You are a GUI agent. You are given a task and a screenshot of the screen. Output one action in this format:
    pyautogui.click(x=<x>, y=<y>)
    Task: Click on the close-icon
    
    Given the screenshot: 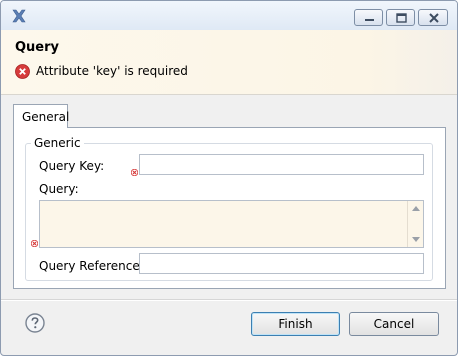 What is the action you would take?
    pyautogui.click(x=434, y=18)
    